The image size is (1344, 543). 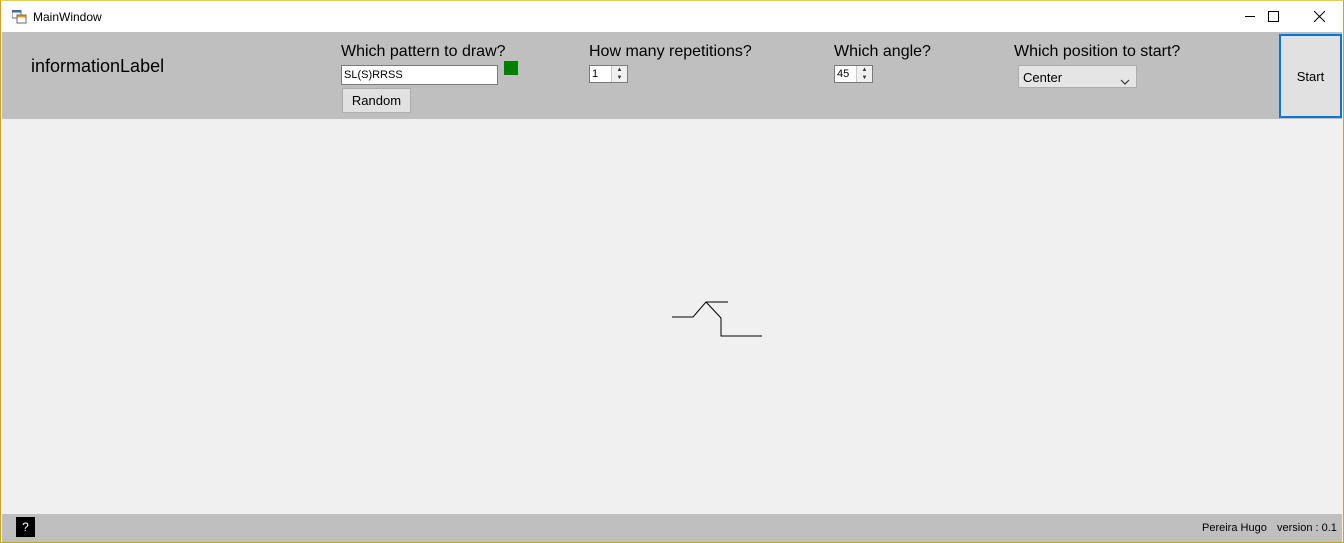 What do you see at coordinates (25, 527) in the screenshot?
I see `help-button: ?` at bounding box center [25, 527].